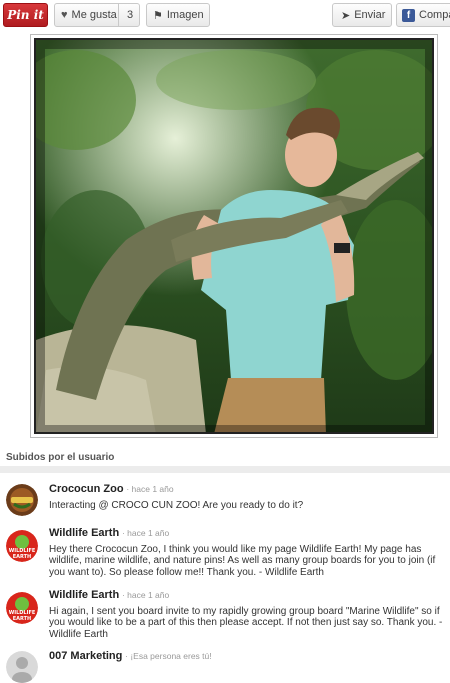 Image resolution: width=450 pixels, height=683 pixels. I want to click on image-pin-icon: ⚑, so click(158, 15).